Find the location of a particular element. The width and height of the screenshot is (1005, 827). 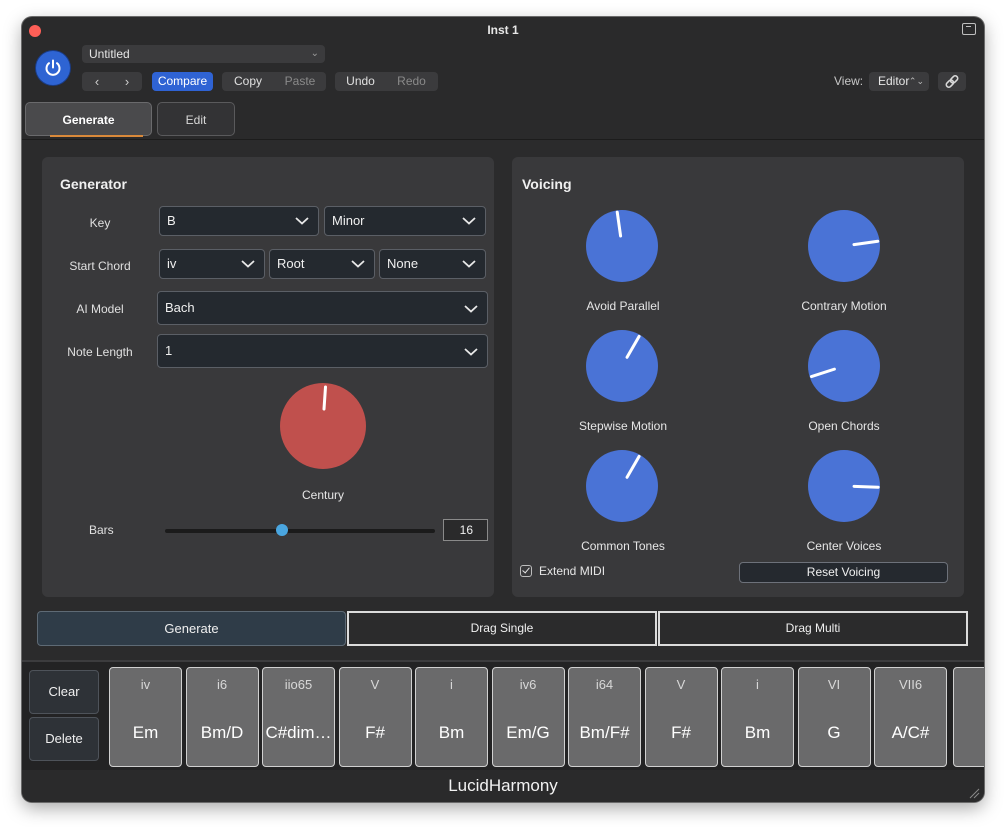

link-icon is located at coordinates (952, 81).